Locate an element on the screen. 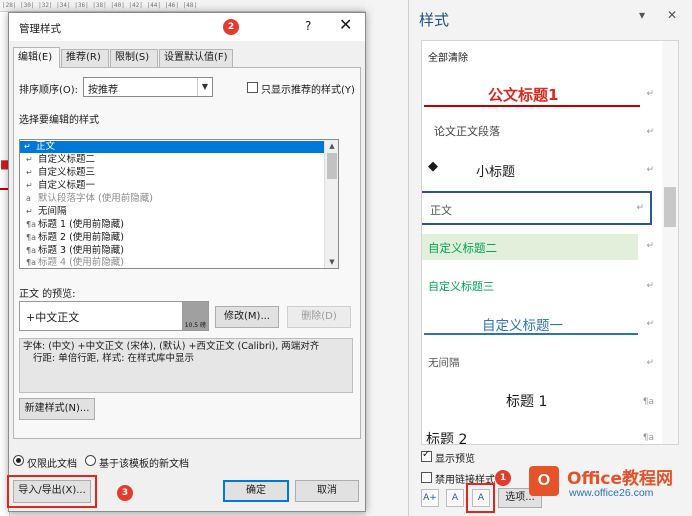 This screenshot has height=516, width=692. step-badge-2: 2 is located at coordinates (231, 27).